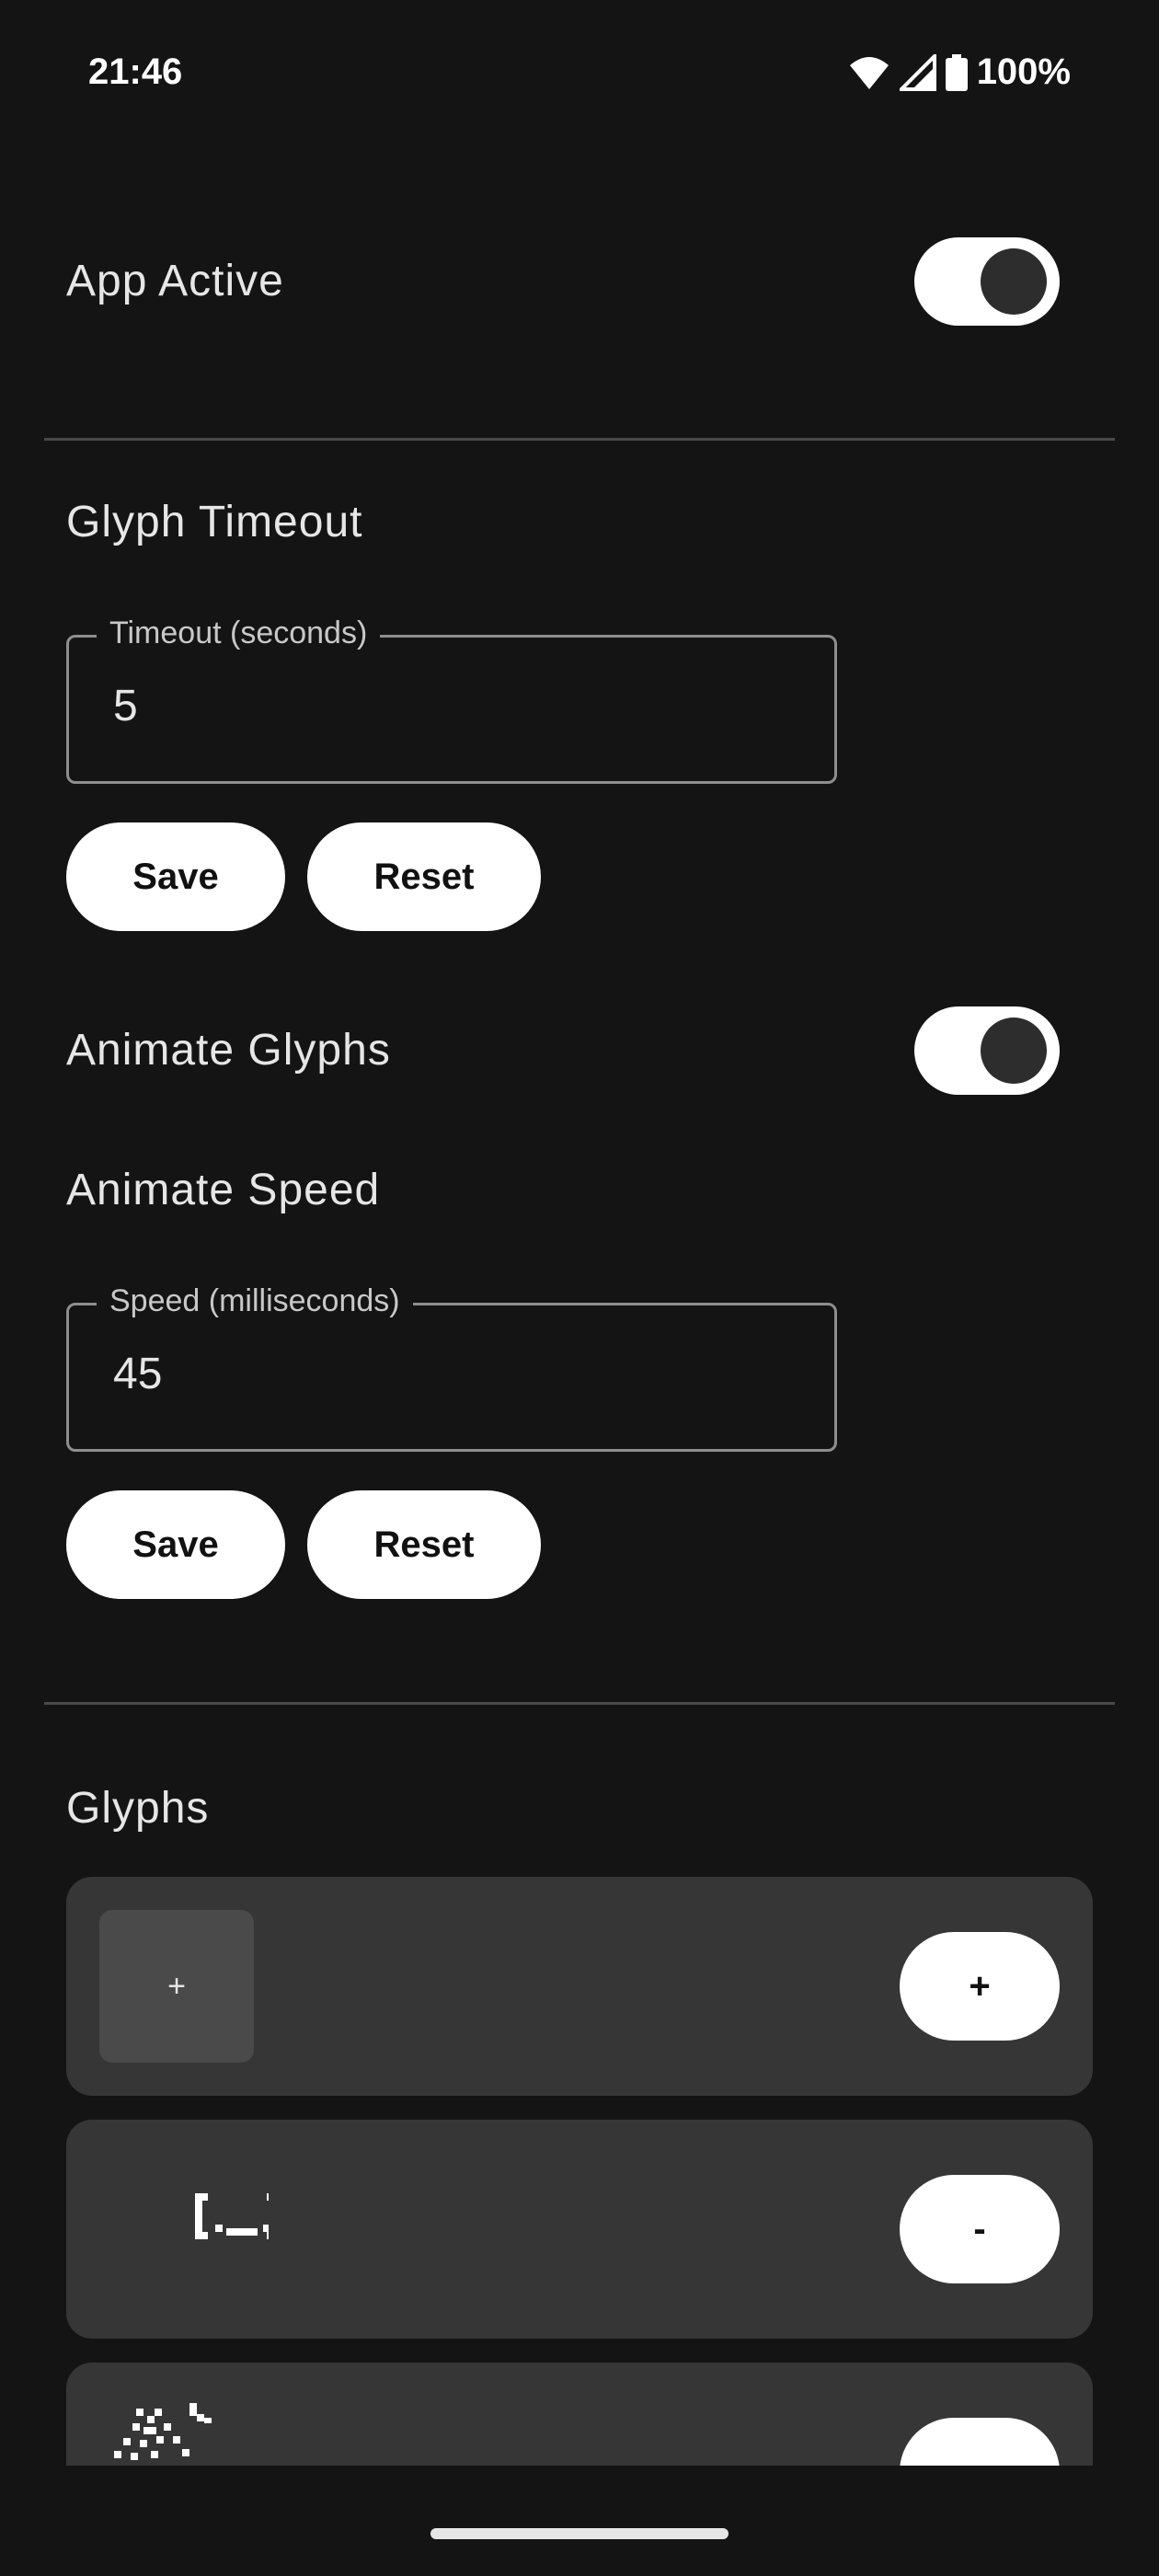  What do you see at coordinates (579, 1986) in the screenshot?
I see `add-glyph-card: + +` at bounding box center [579, 1986].